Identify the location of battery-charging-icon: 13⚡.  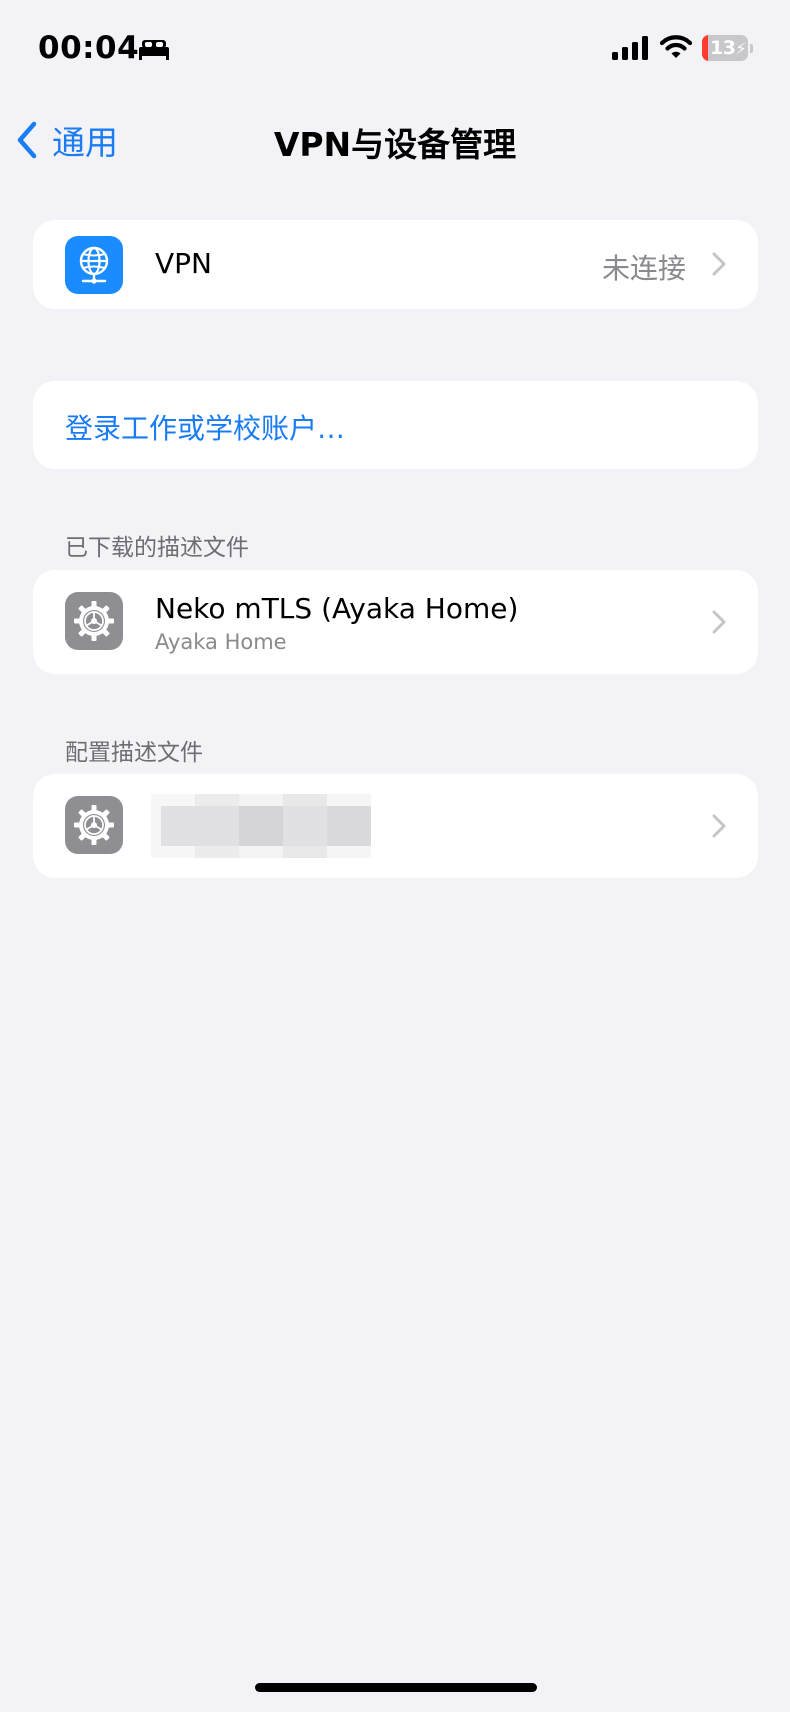
(727, 49).